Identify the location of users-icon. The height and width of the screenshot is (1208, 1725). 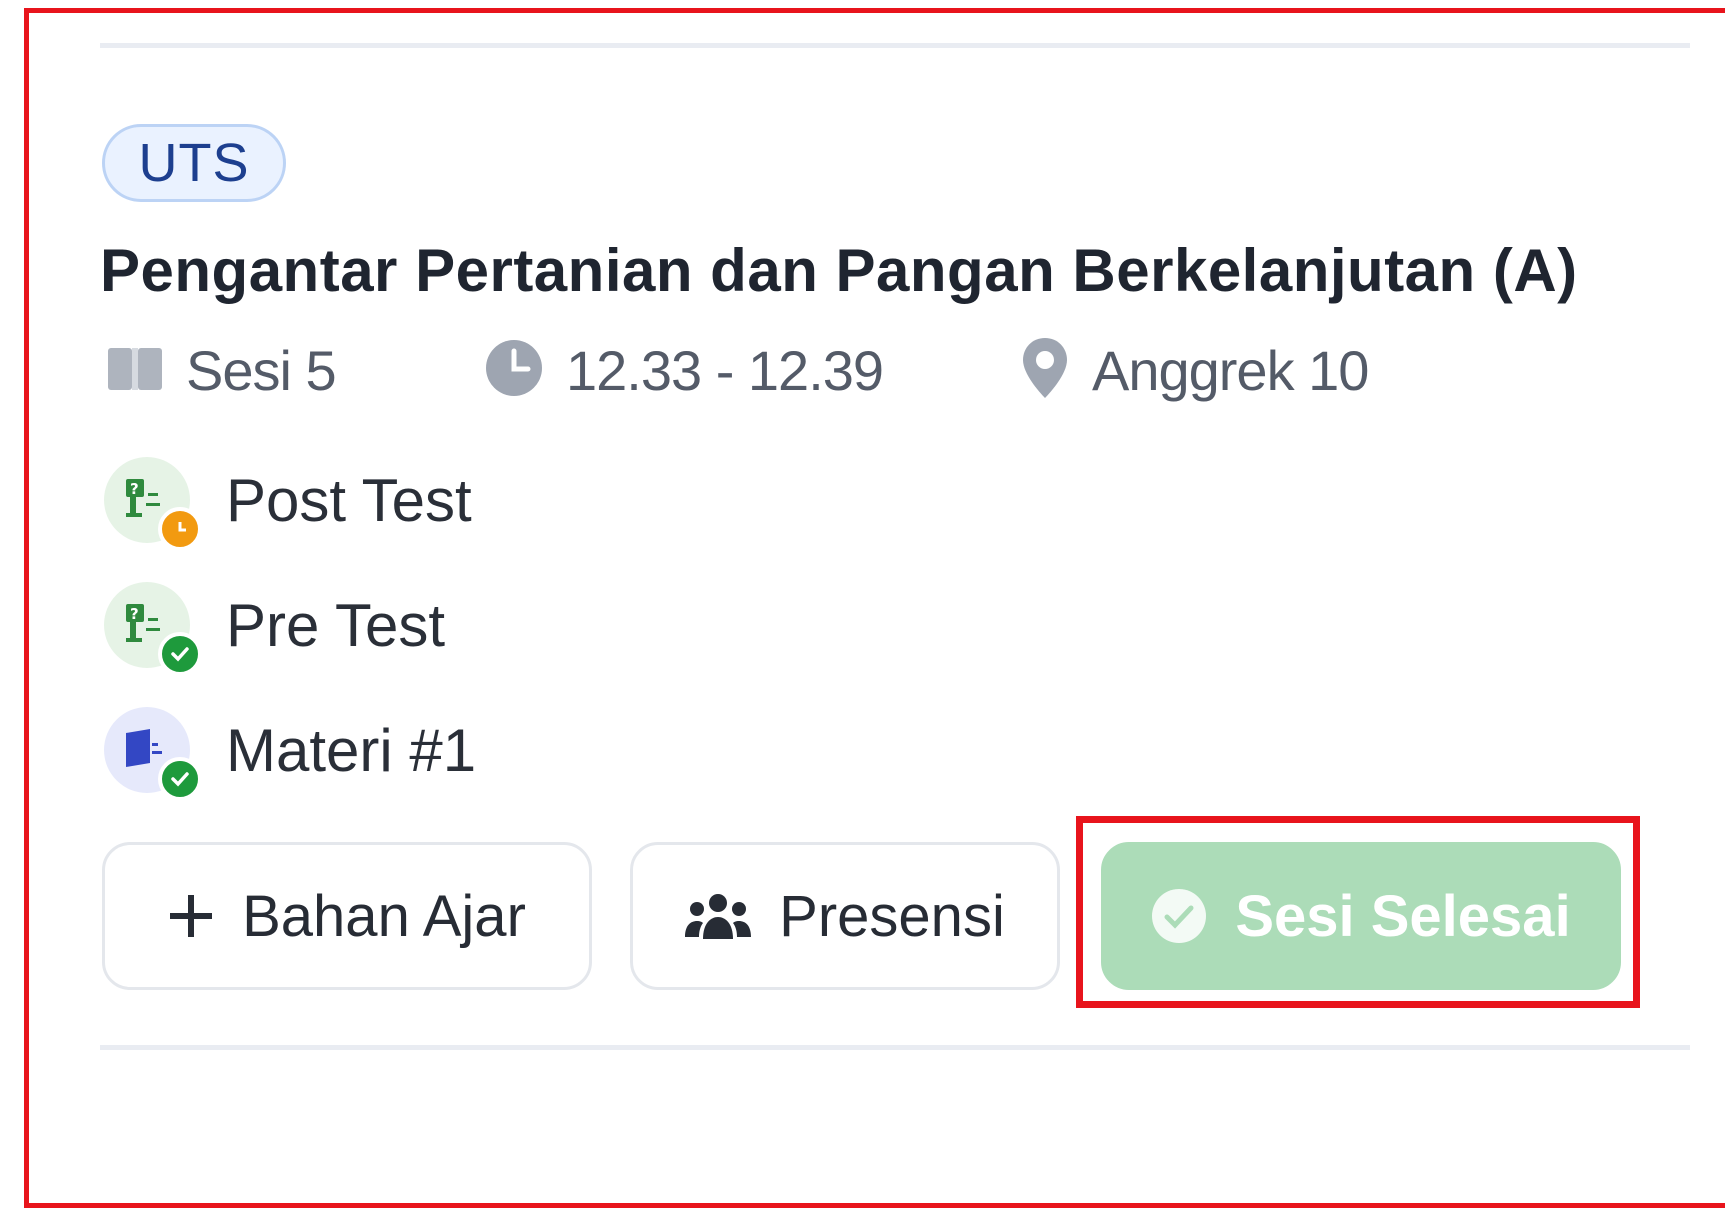
(718, 916).